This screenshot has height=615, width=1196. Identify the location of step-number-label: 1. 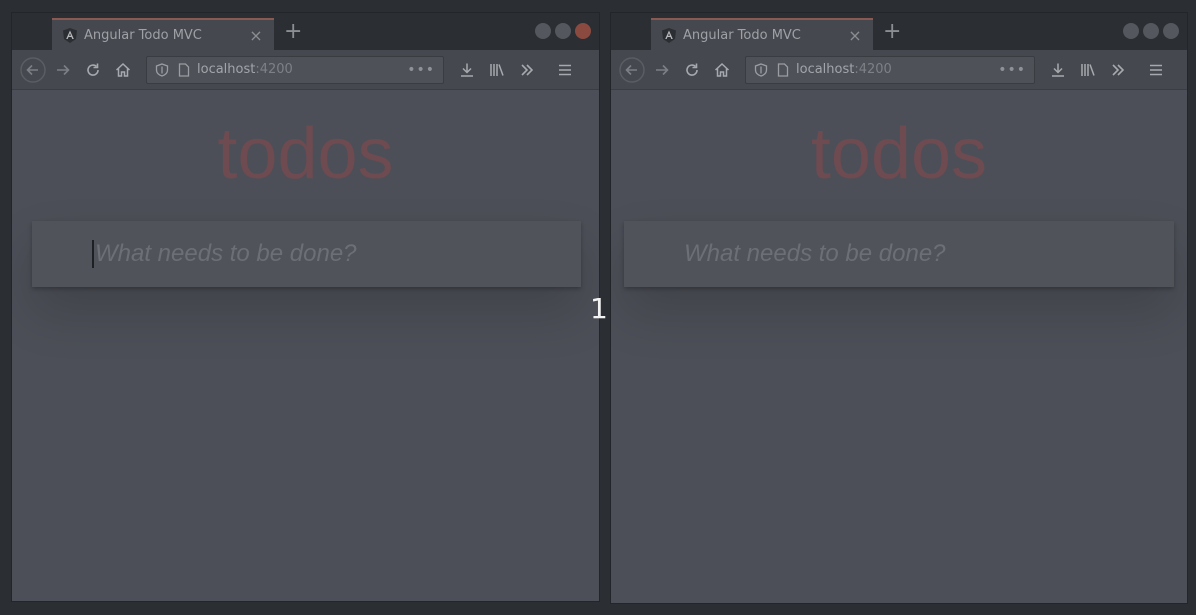
(599, 308).